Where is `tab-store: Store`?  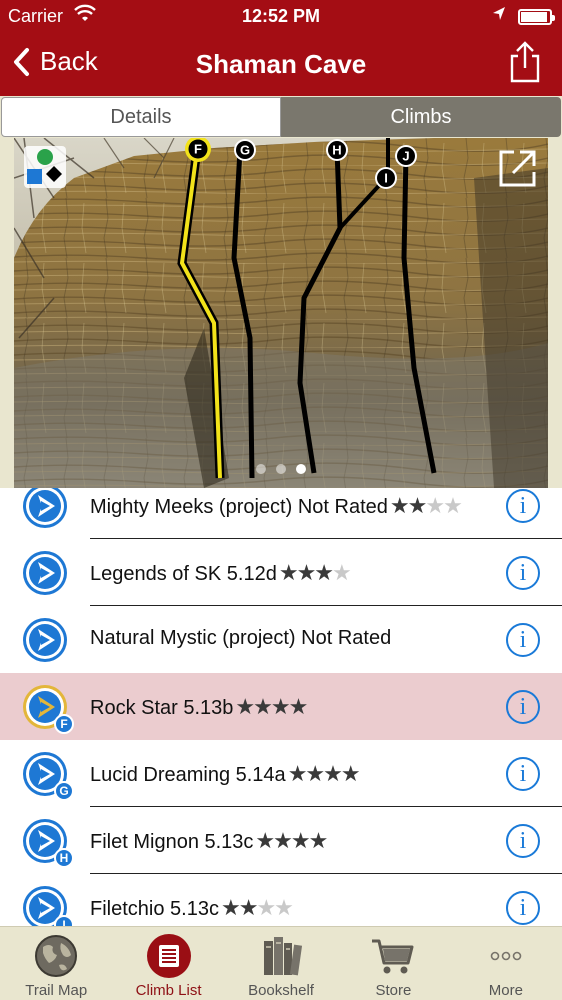 tab-store: Store is located at coordinates (393, 963).